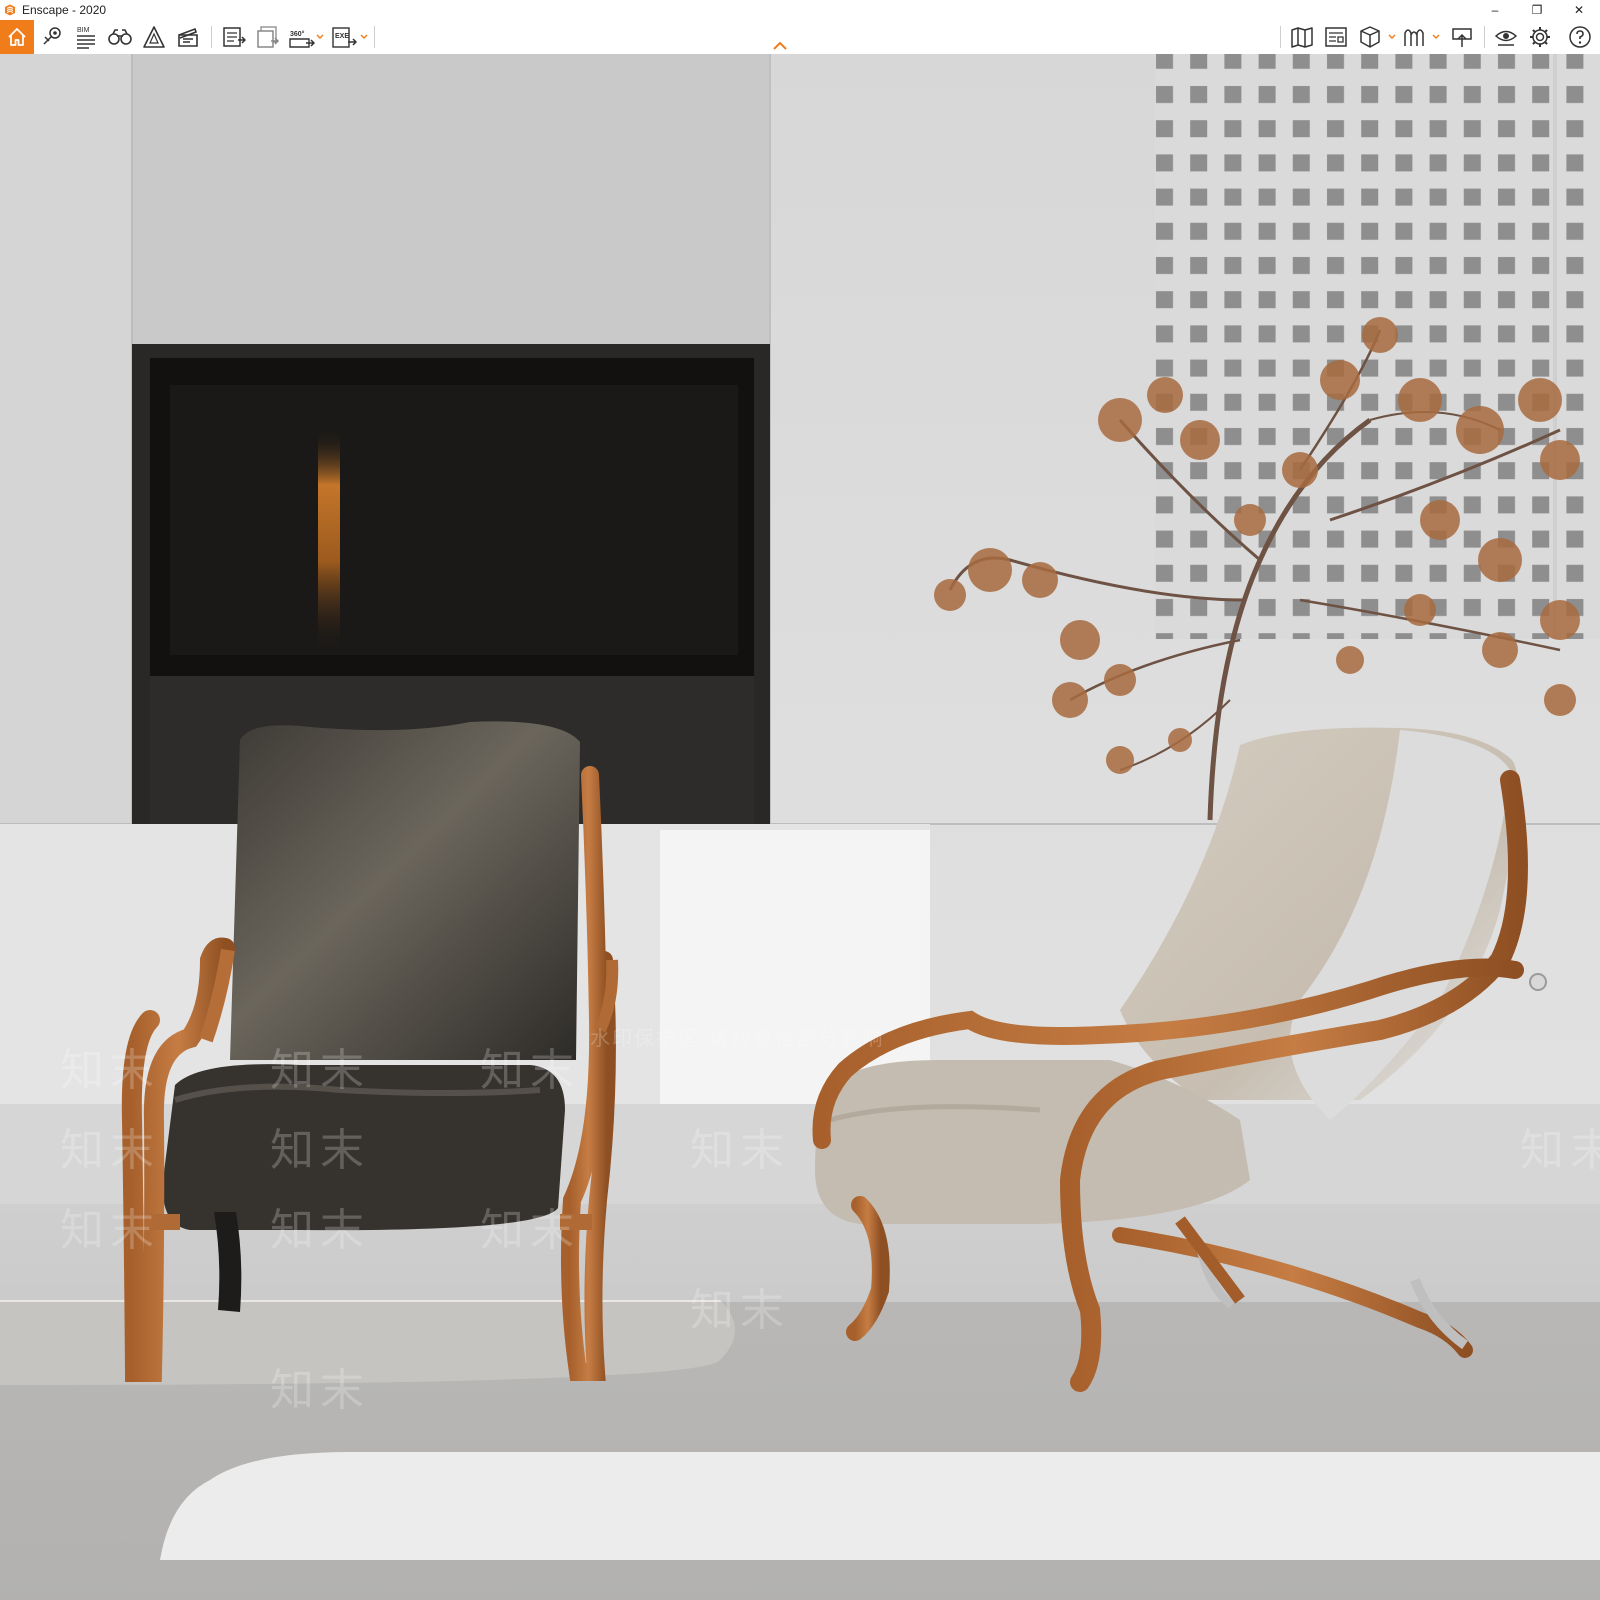  I want to click on bim-button: BIM, so click(86, 37).